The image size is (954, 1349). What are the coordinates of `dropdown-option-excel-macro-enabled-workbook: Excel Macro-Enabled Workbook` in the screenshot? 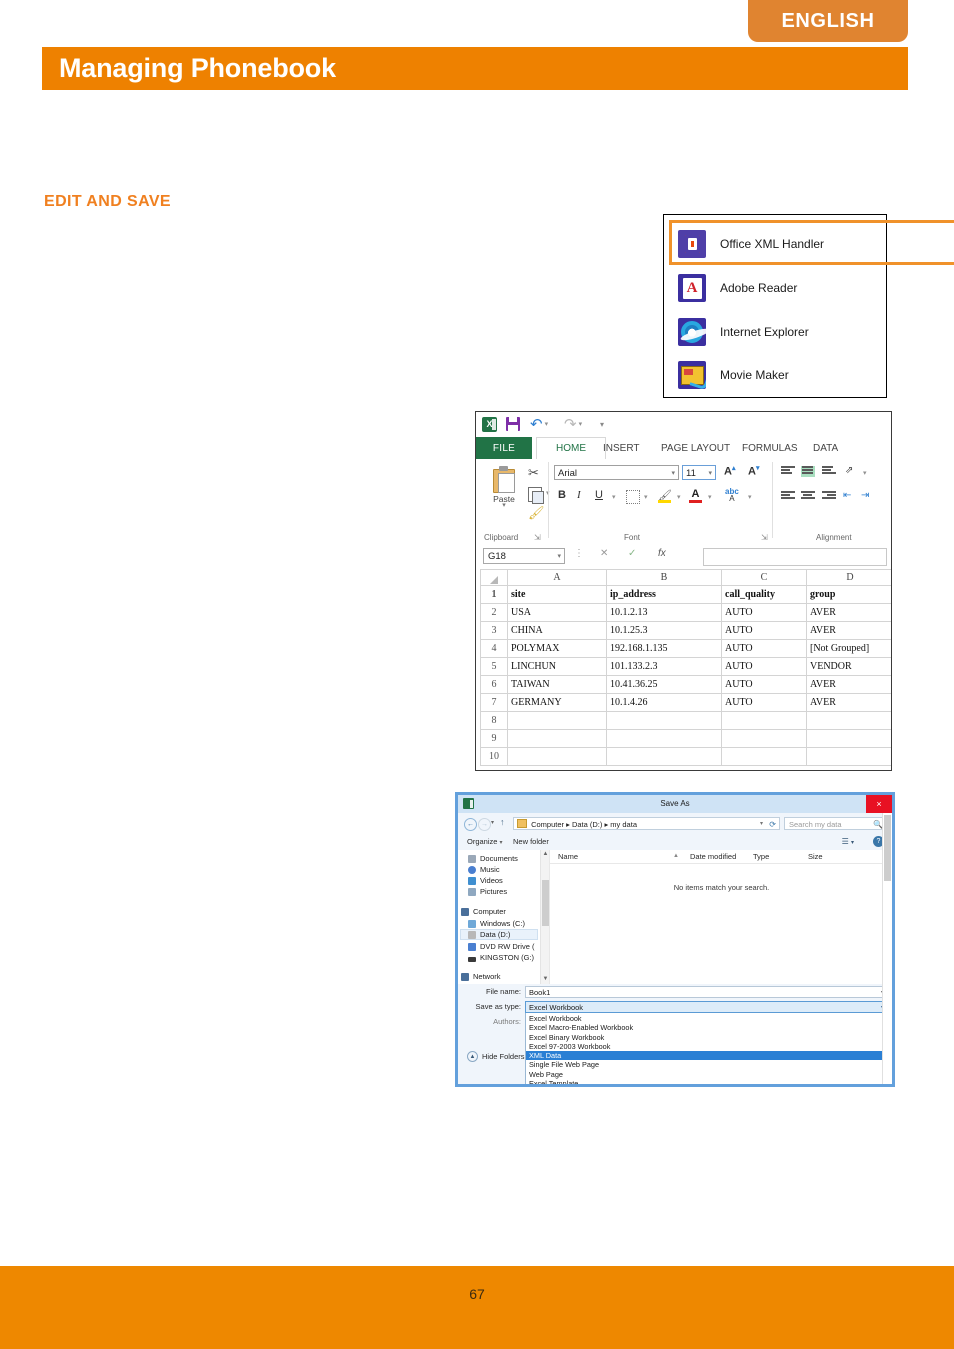 It's located at (706, 1027).